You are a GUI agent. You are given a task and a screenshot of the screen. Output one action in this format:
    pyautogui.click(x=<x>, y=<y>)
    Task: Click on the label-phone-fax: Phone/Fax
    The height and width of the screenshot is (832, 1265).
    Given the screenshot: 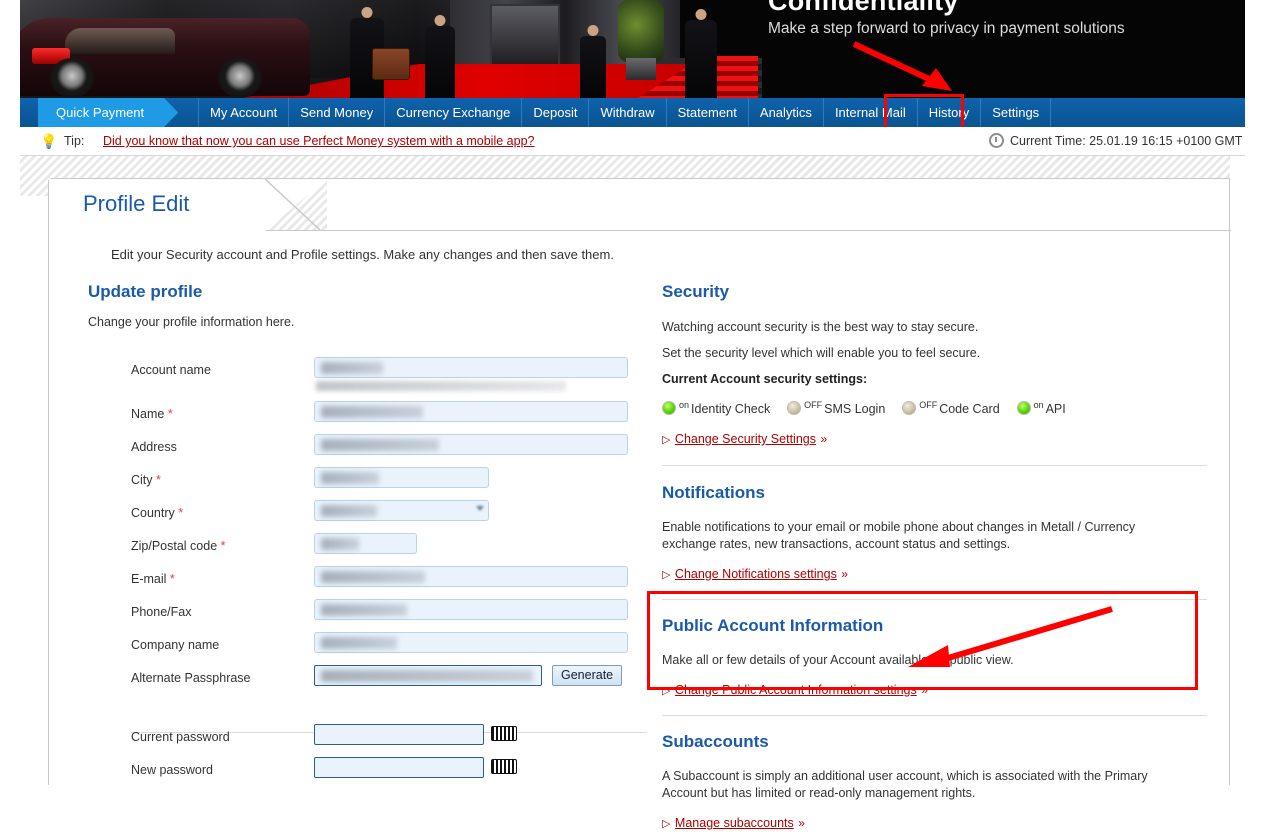 What is the action you would take?
    pyautogui.click(x=161, y=612)
    